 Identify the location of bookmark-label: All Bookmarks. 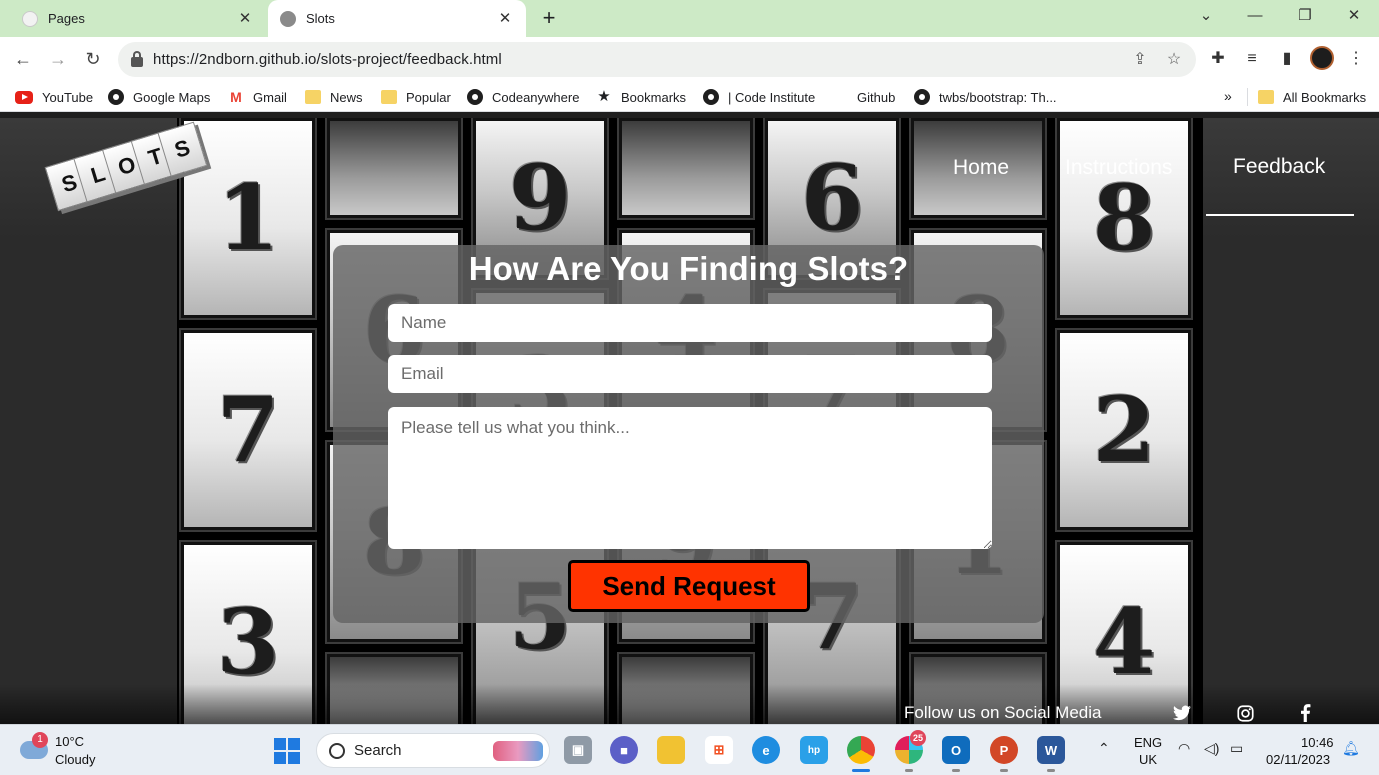
(1325, 97).